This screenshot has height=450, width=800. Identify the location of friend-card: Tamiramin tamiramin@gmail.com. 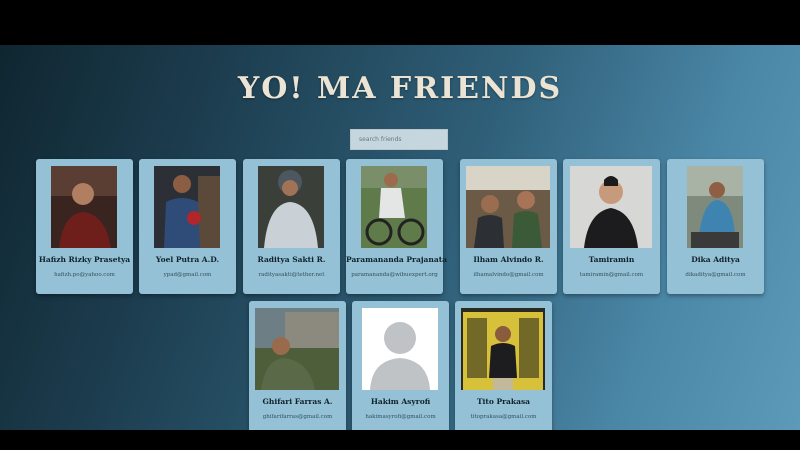
(611, 226).